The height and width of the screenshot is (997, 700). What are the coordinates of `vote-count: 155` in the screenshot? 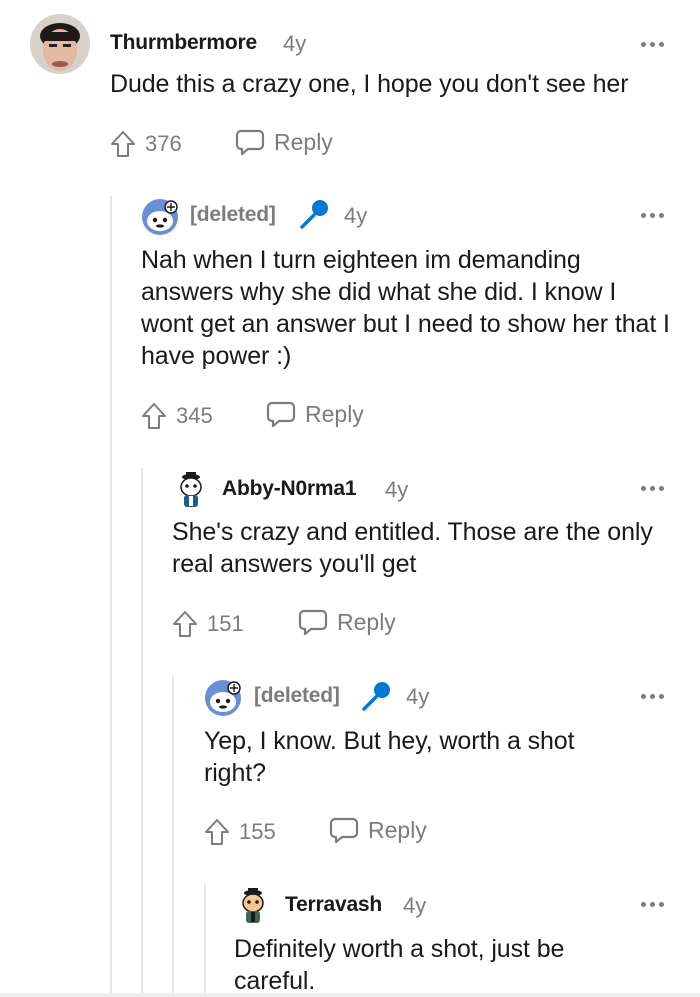 It's located at (257, 831).